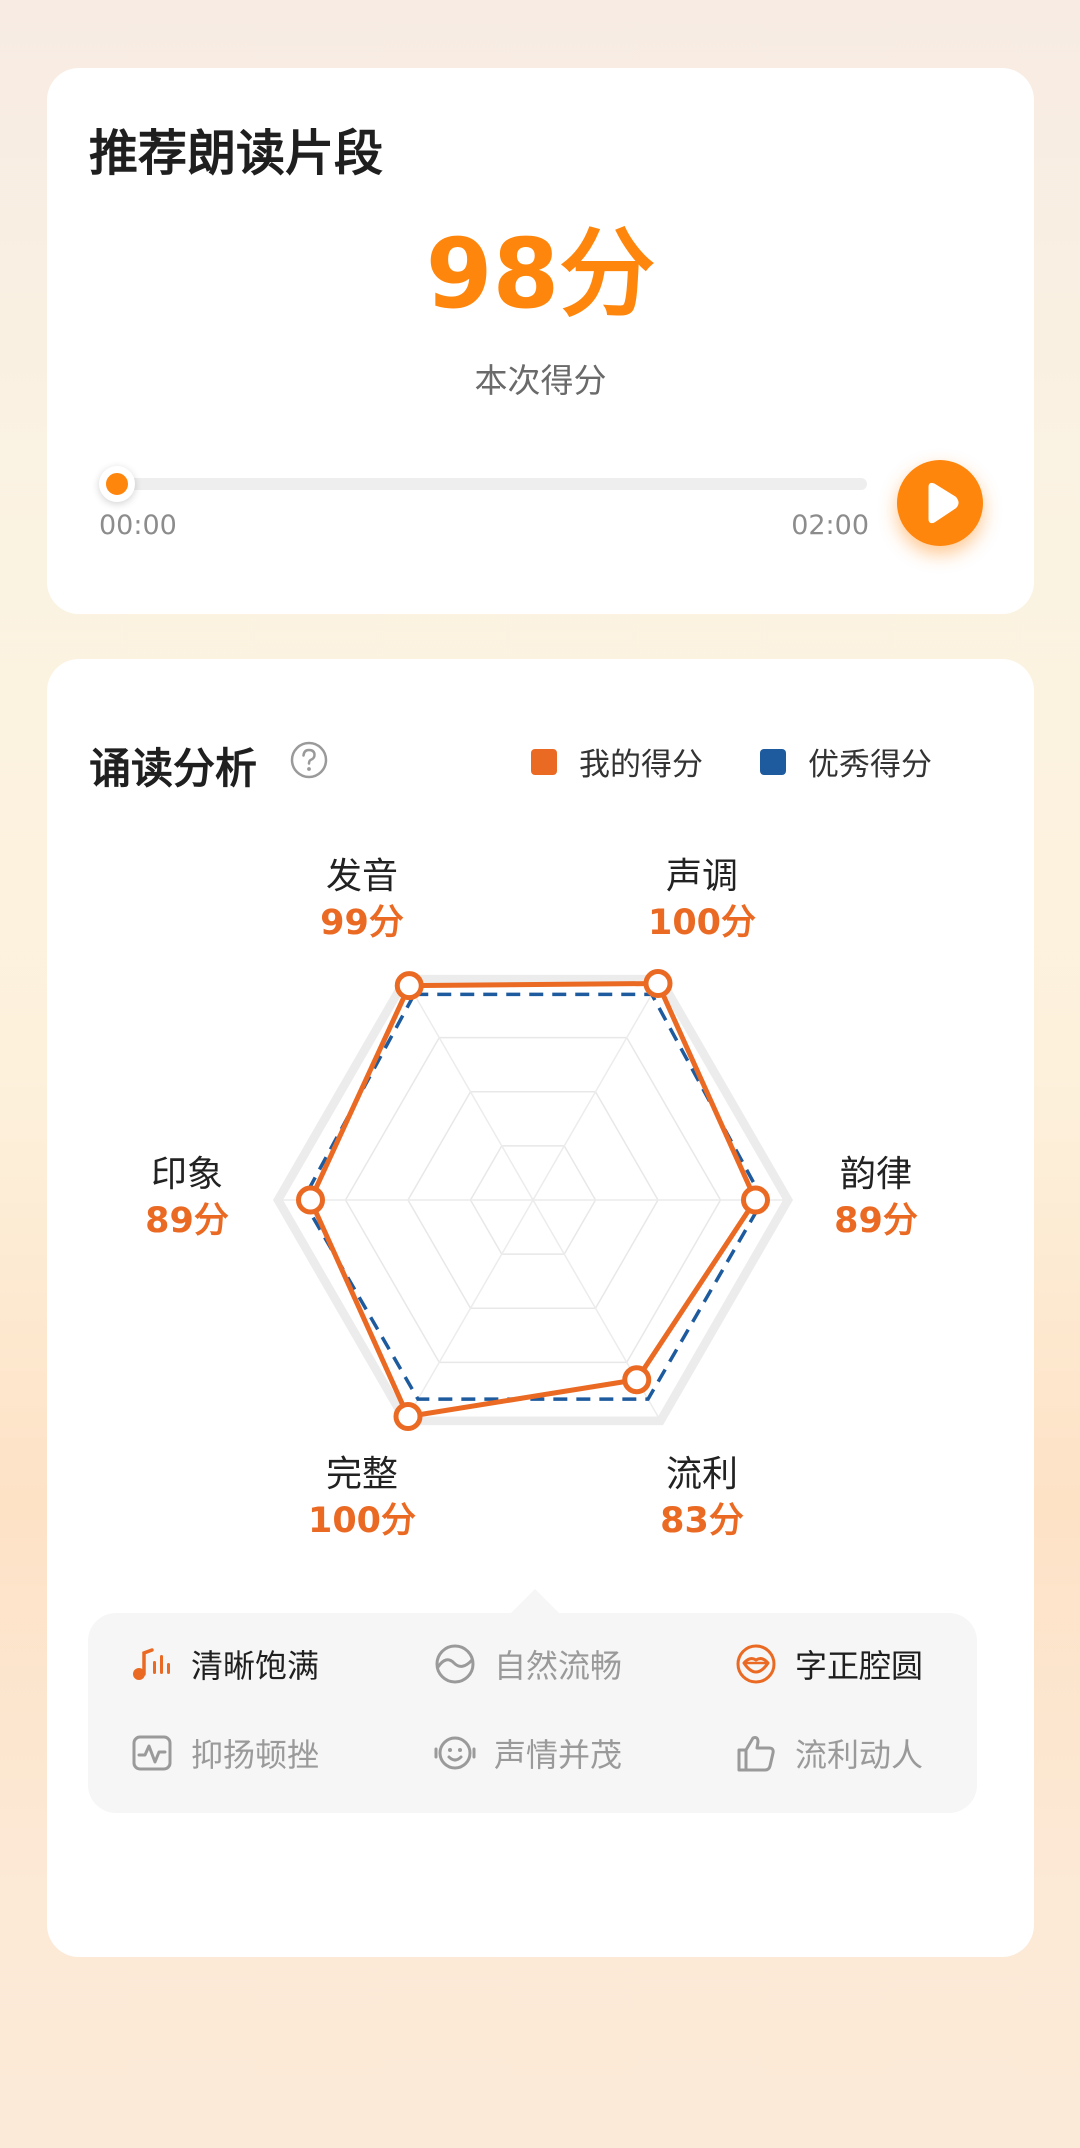  Describe the element at coordinates (117, 484) in the screenshot. I see `progress-thumb` at that location.